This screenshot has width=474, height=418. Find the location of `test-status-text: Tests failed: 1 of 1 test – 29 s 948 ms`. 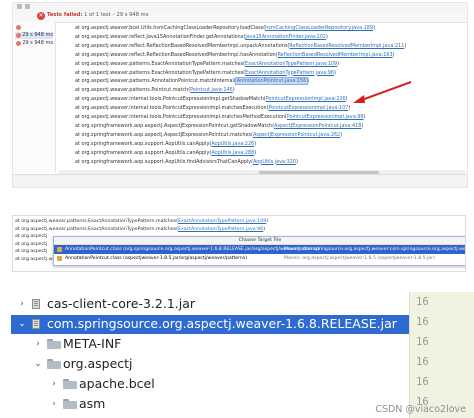

test-status-text: Tests failed: 1 of 1 test – 29 s 948 ms is located at coordinates (98, 15).